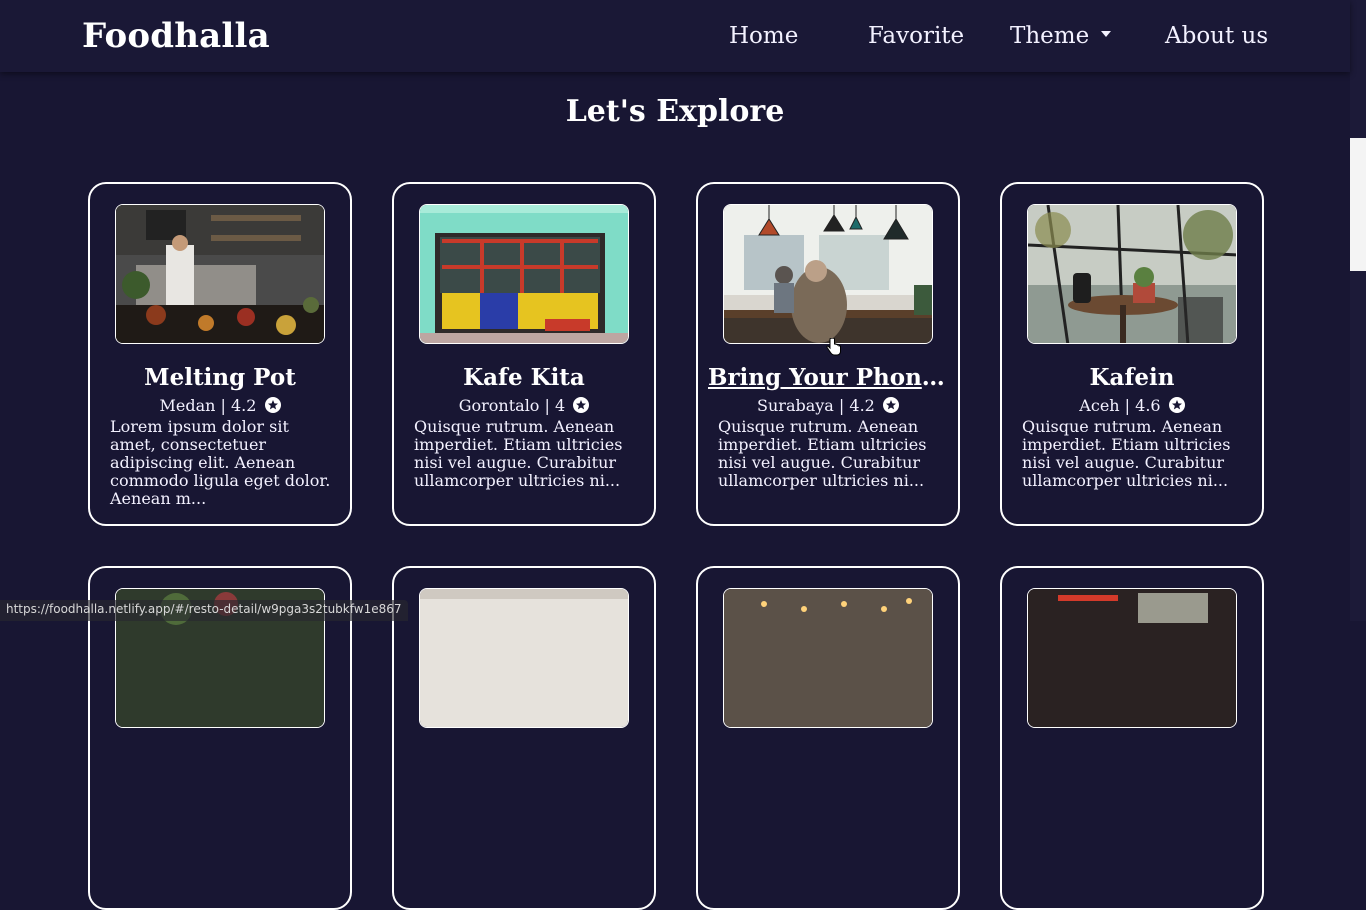 The height and width of the screenshot is (910, 1366). What do you see at coordinates (1358, 204) in the screenshot?
I see `scrollbar-thumb` at bounding box center [1358, 204].